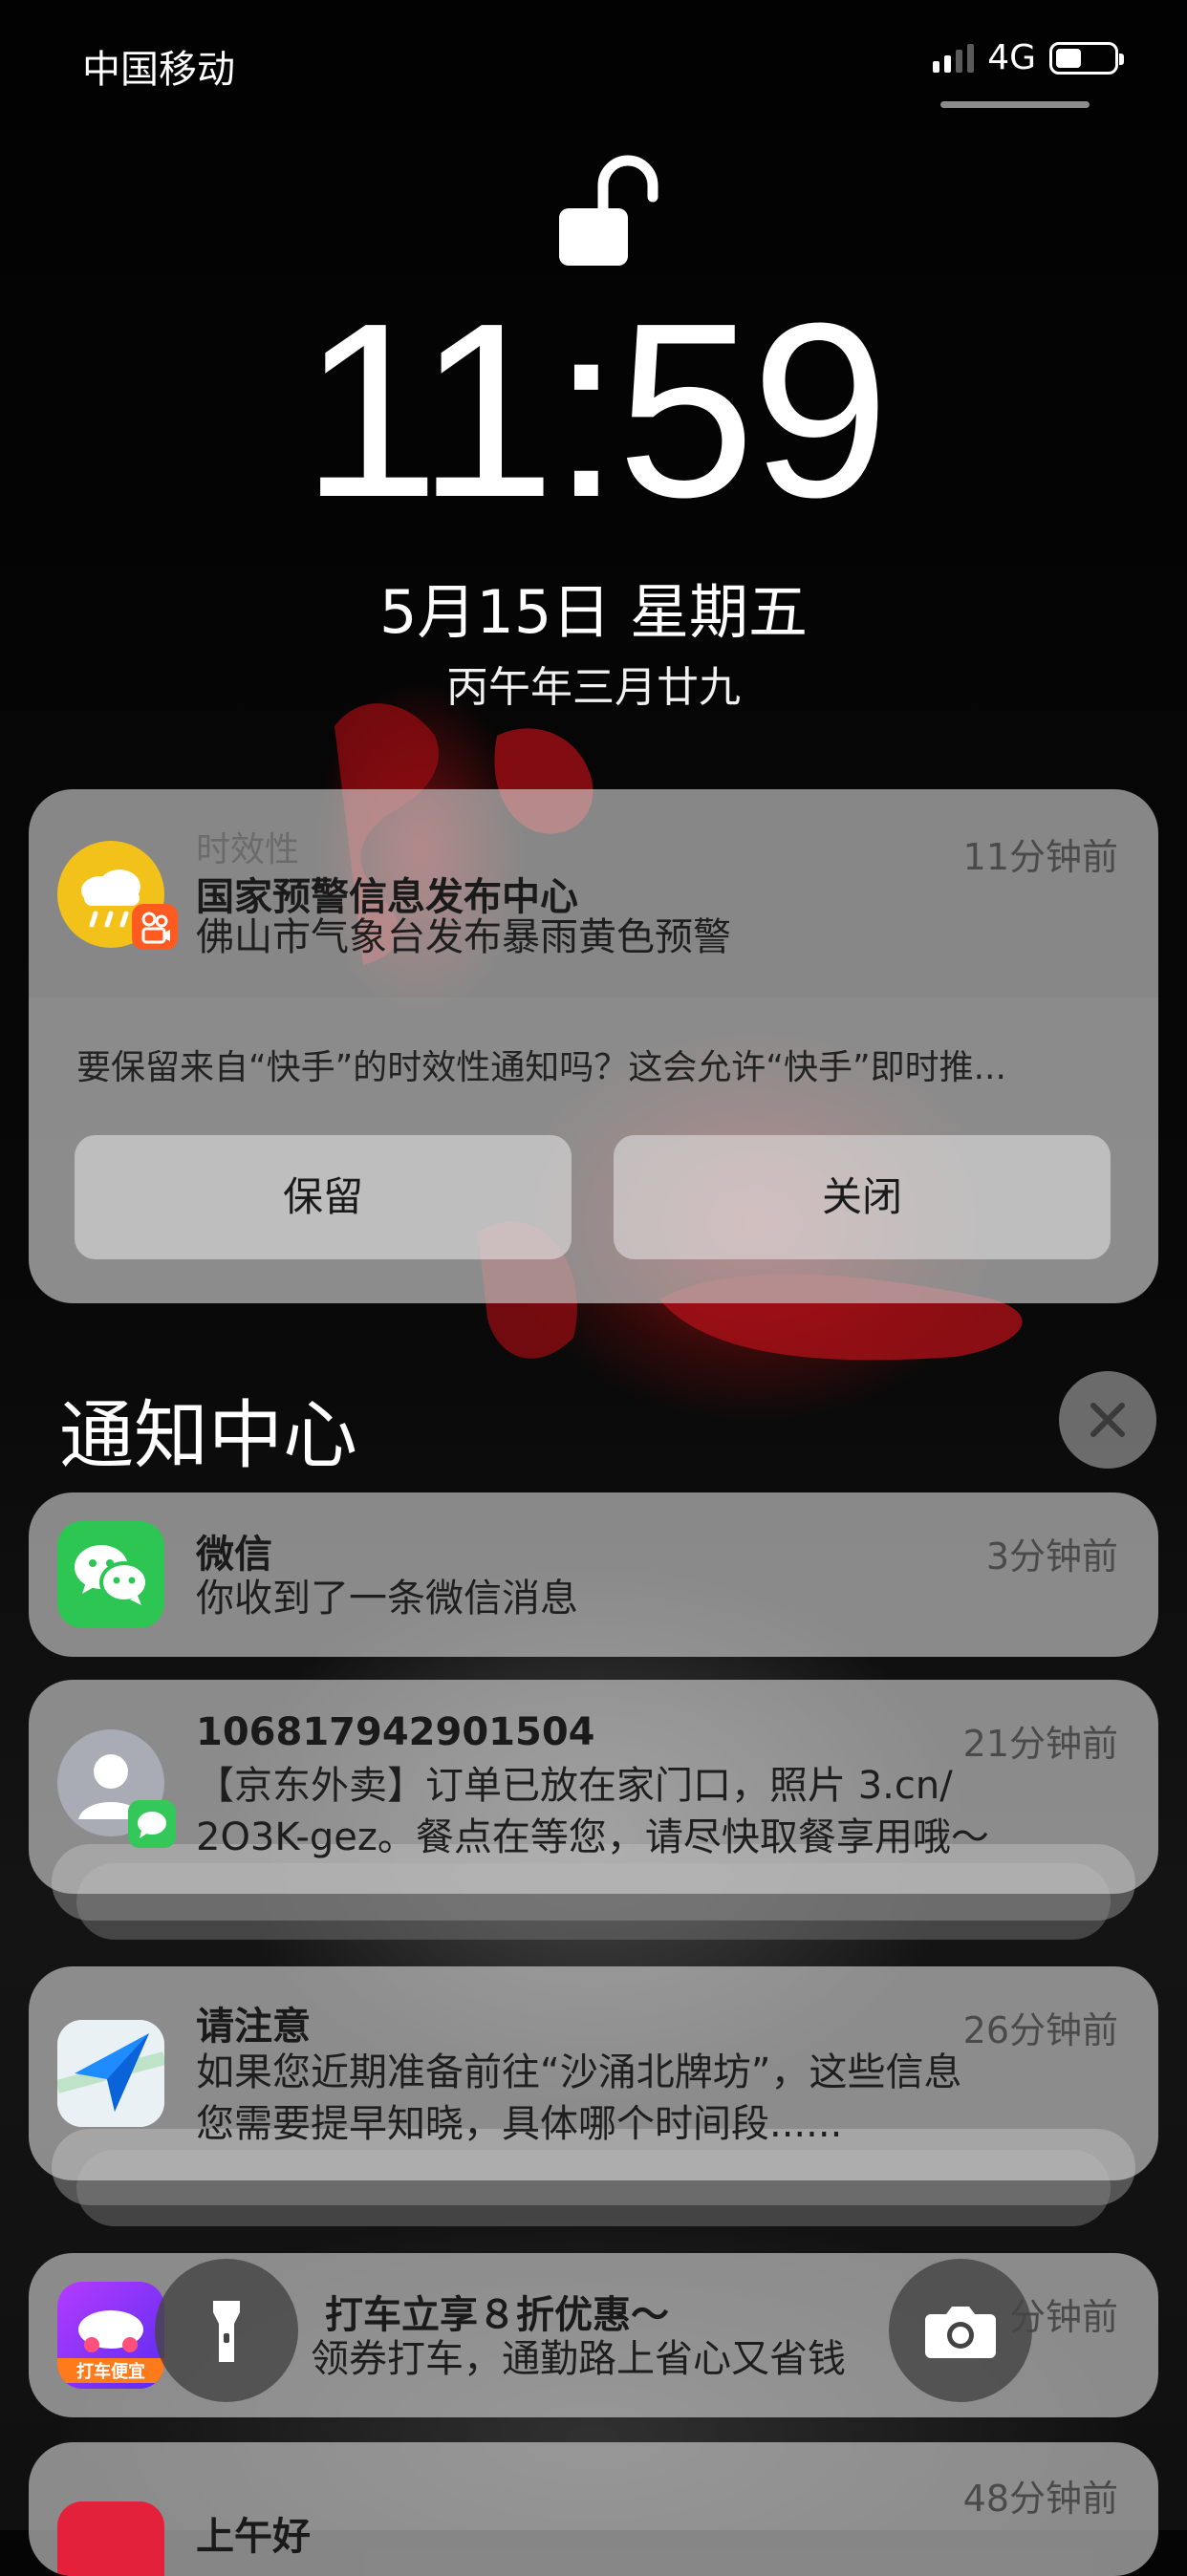  Describe the element at coordinates (595, 410) in the screenshot. I see `clock: 11:59` at that location.